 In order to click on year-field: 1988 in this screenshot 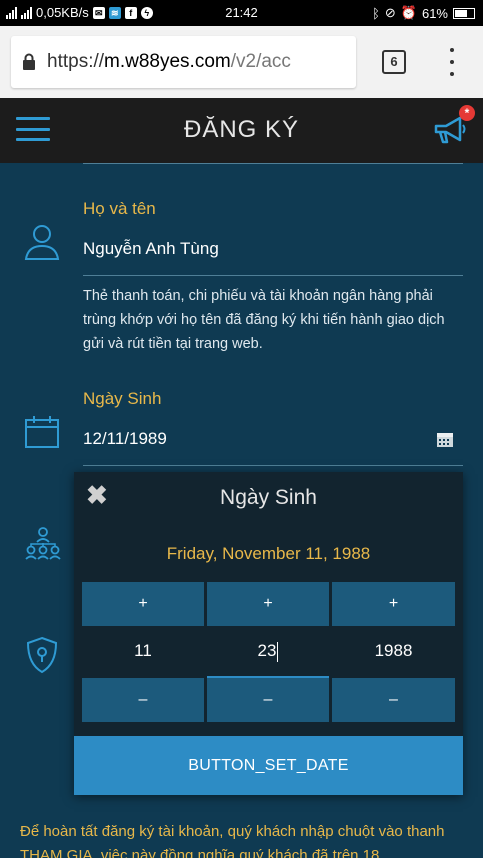, I will do `click(393, 651)`.